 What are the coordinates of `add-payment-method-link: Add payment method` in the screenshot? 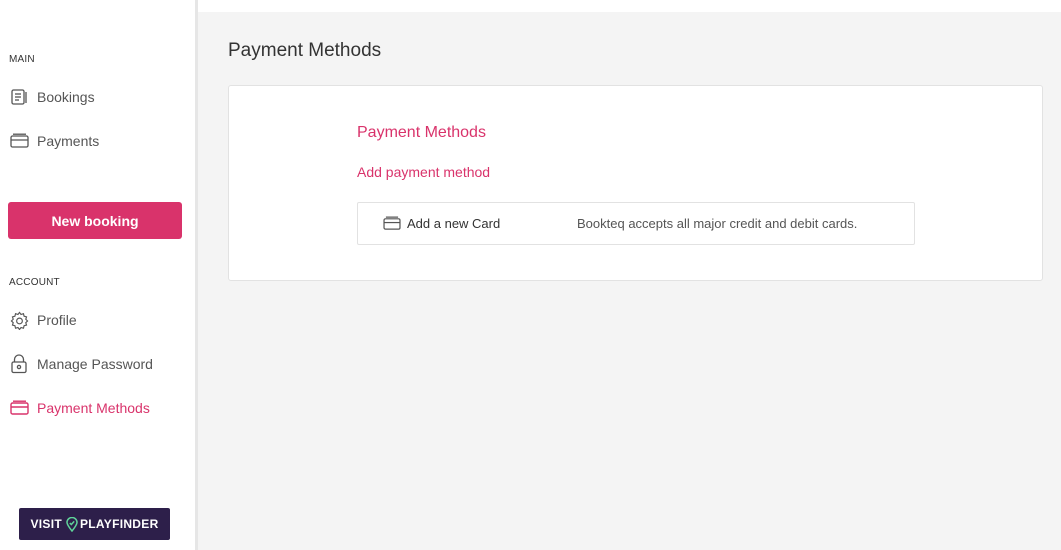 It's located at (423, 172).